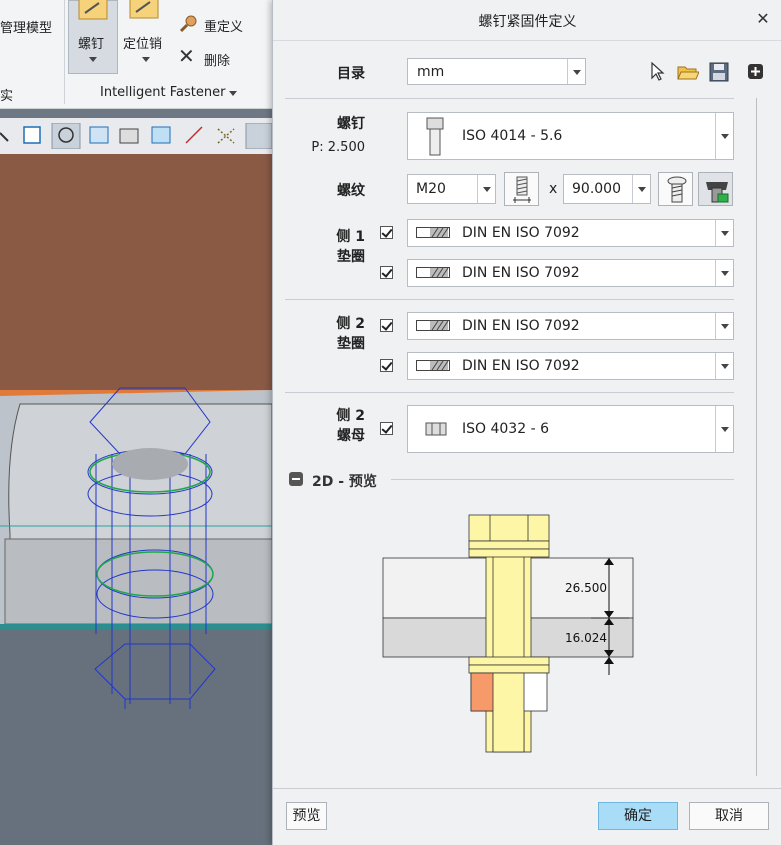 The height and width of the screenshot is (845, 781). What do you see at coordinates (431, 72) in the screenshot?
I see `catalog-value: mm` at bounding box center [431, 72].